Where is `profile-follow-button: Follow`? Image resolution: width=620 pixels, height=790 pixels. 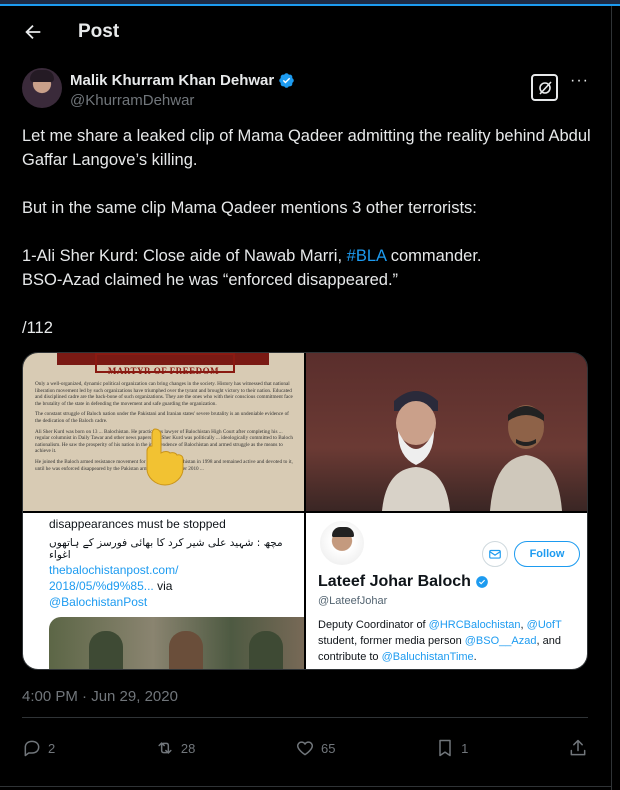 profile-follow-button: Follow is located at coordinates (547, 554).